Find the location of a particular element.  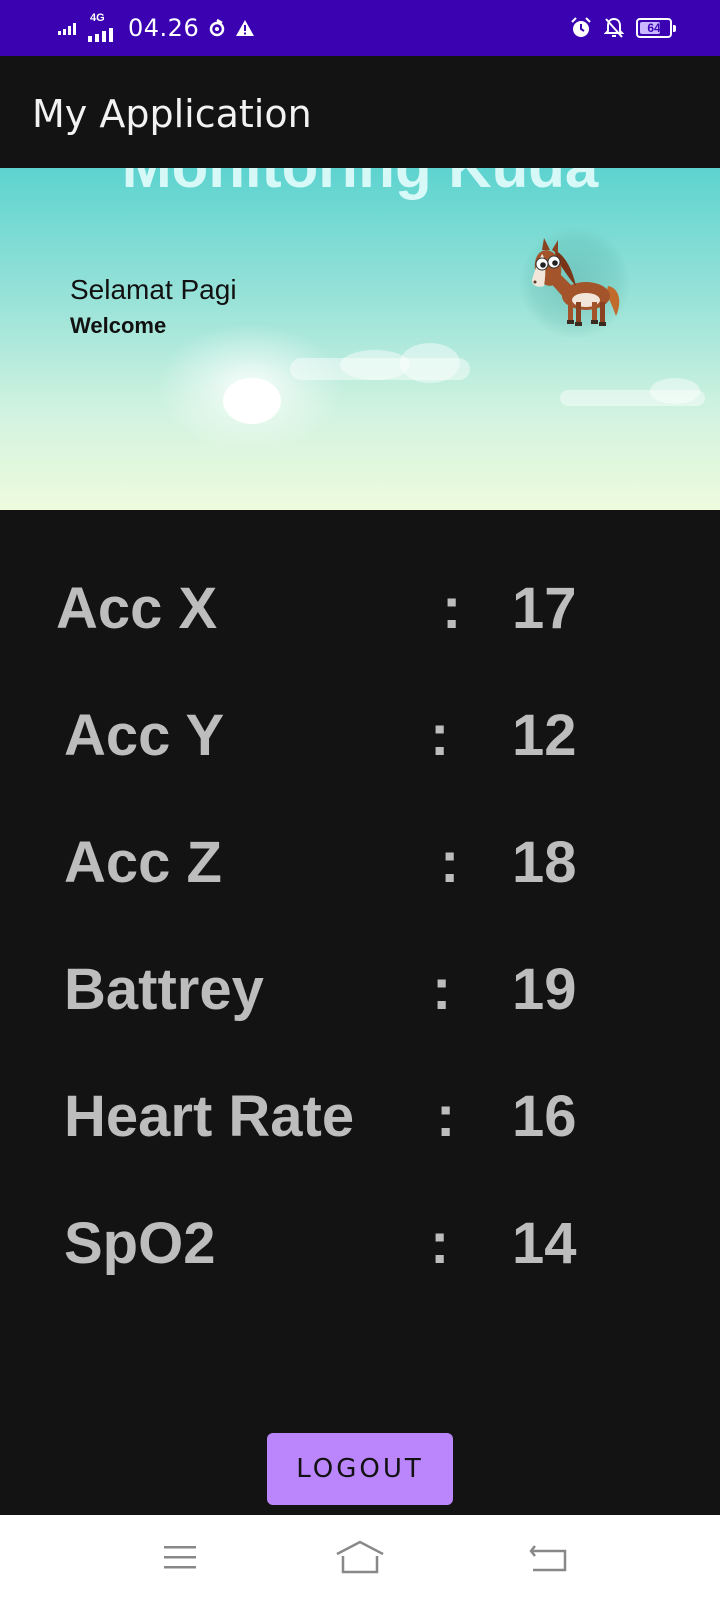

status-time: 04.26 is located at coordinates (164, 28).